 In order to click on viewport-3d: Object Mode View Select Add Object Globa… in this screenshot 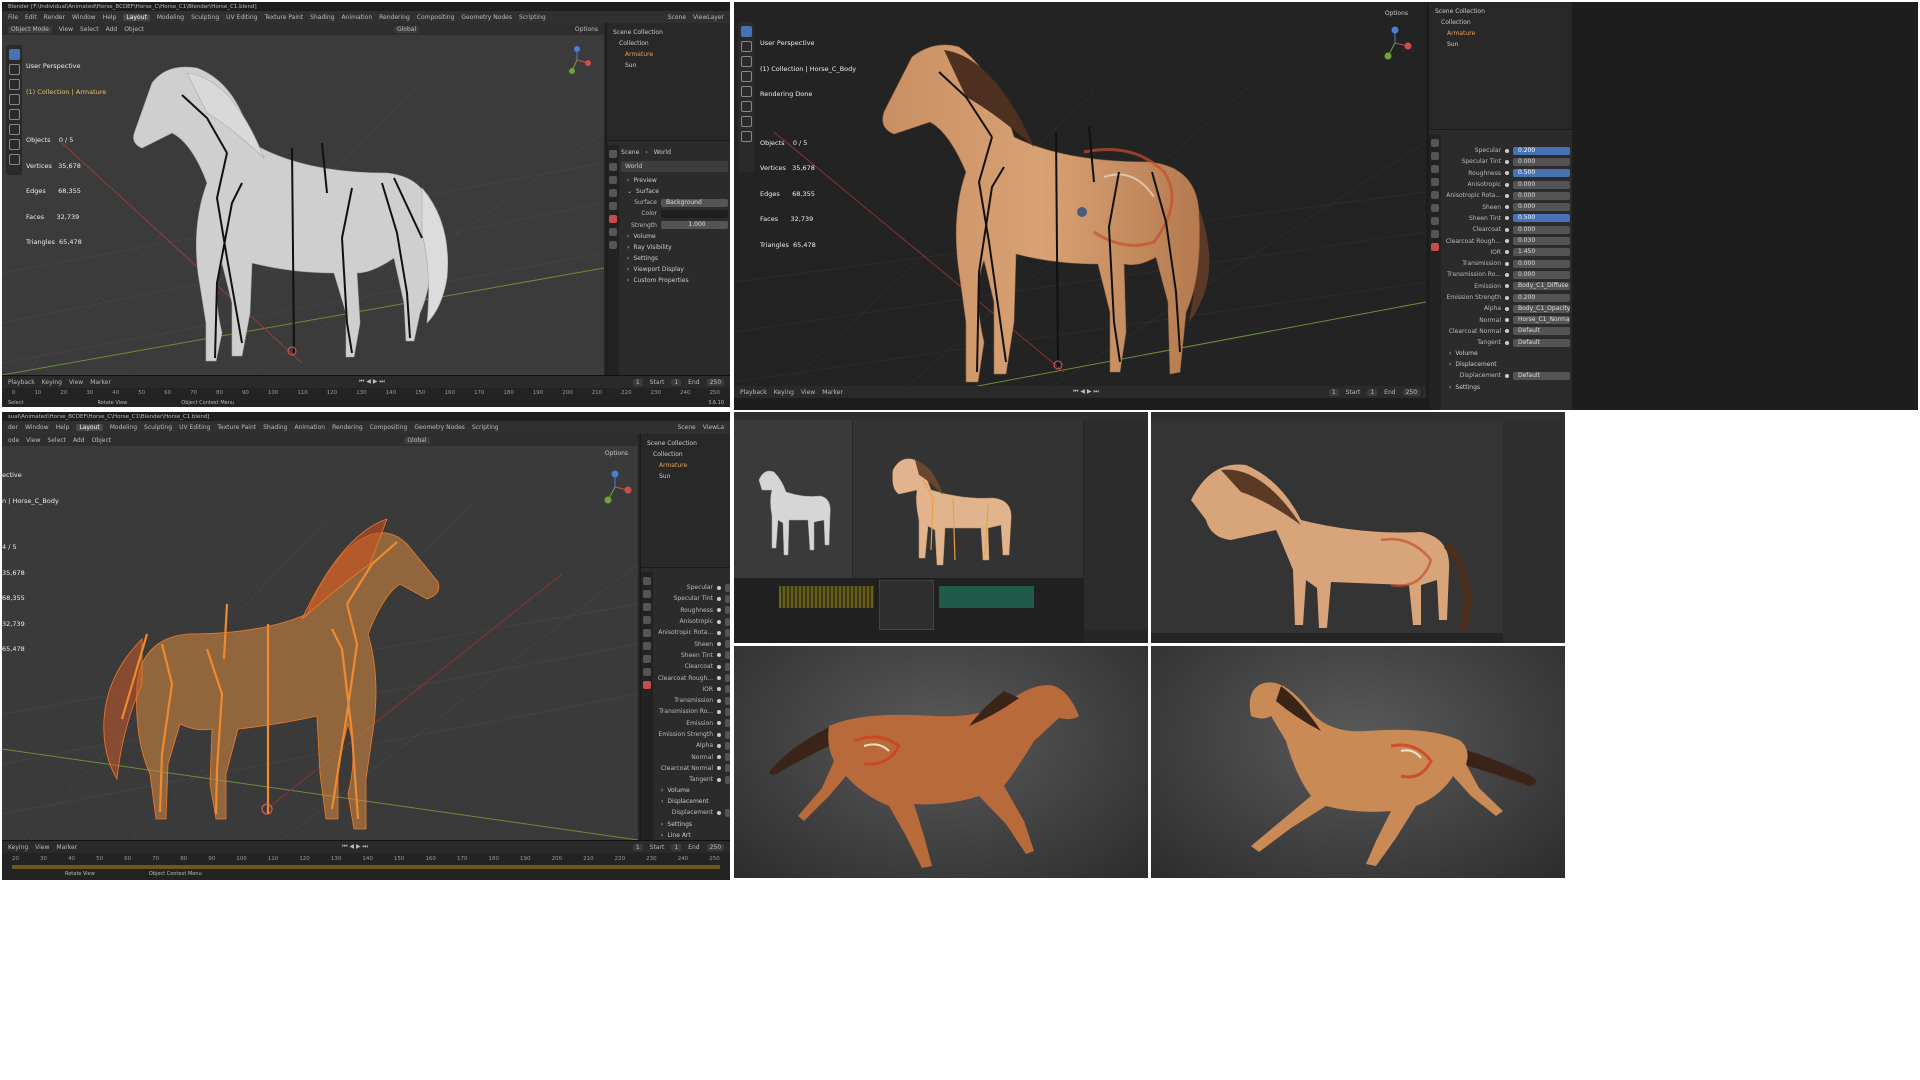, I will do `click(303, 199)`.